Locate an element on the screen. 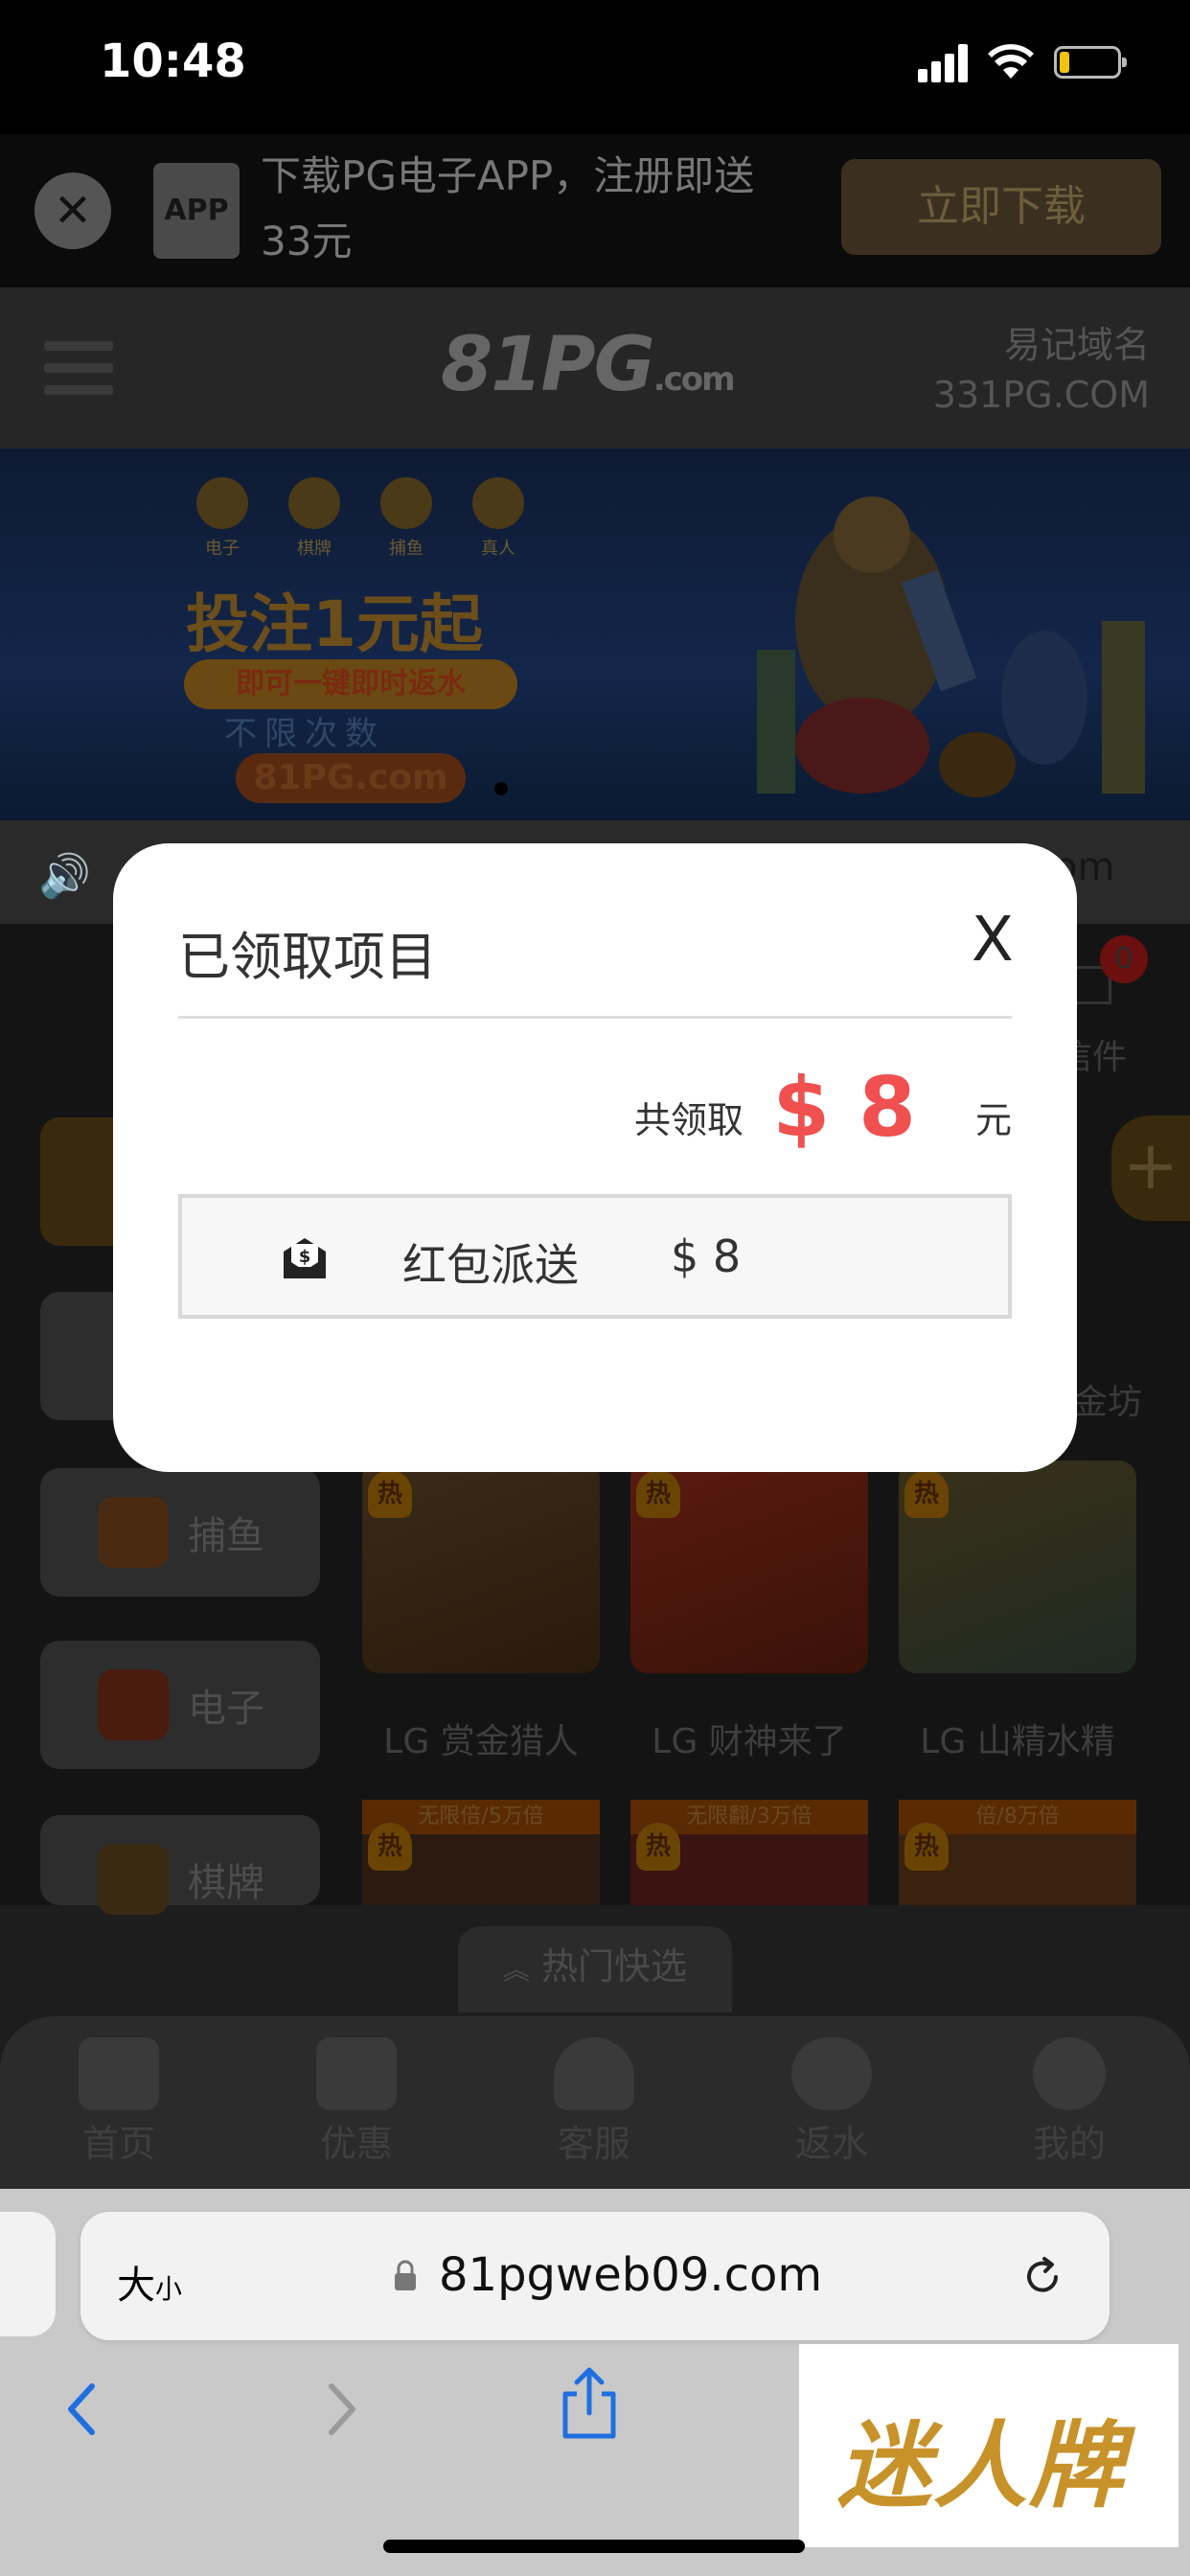 The image size is (1190, 2576). watermark-logo: 迷人牌 is located at coordinates (989, 2445).